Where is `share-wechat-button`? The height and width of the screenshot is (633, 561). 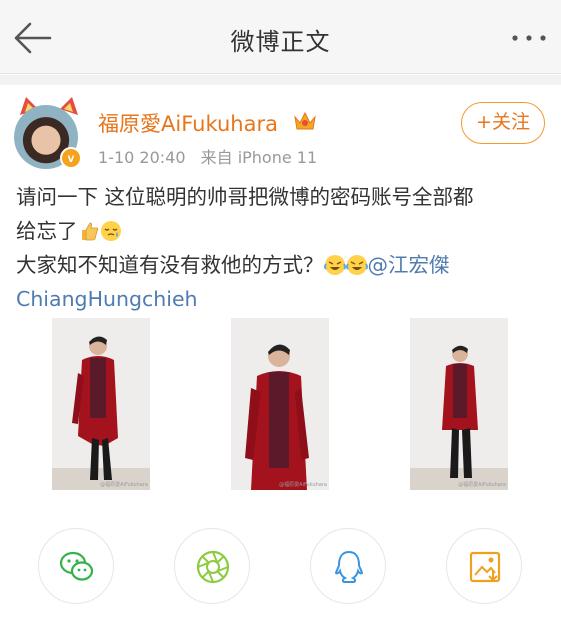 share-wechat-button is located at coordinates (76, 566).